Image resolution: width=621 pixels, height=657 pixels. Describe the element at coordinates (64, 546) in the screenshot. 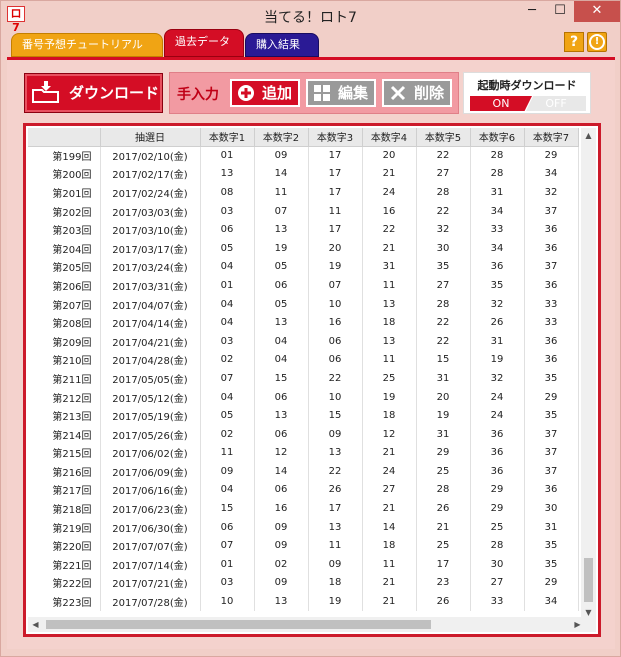

I see `round-cell: 第220回` at that location.